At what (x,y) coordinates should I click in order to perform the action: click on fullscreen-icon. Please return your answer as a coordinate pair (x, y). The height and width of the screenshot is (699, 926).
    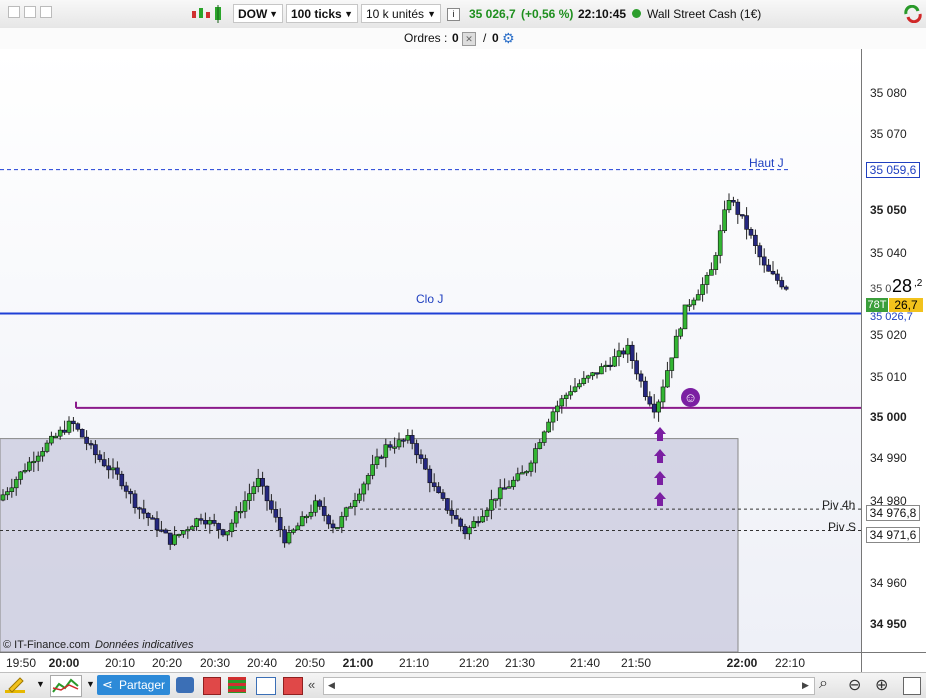
    Looking at the image, I should click on (912, 686).